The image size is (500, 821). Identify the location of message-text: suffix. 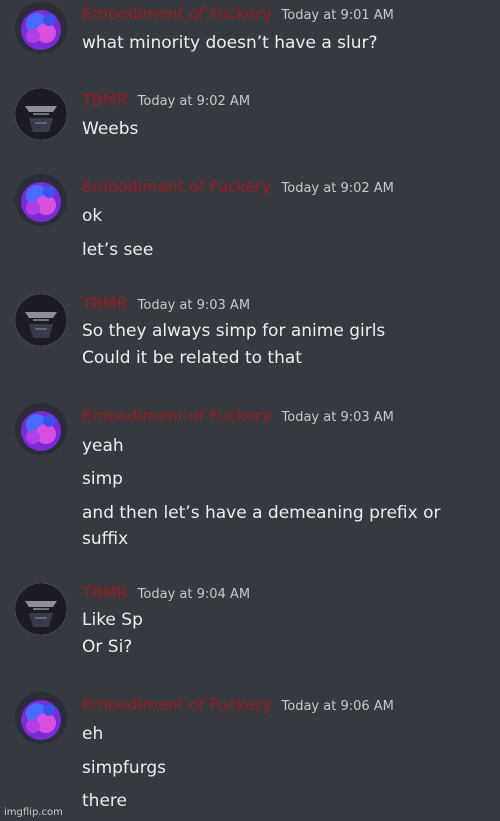
(105, 539).